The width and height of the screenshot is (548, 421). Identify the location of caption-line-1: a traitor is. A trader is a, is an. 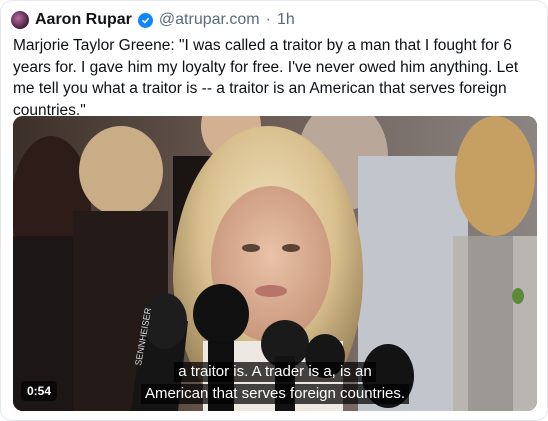
(275, 372).